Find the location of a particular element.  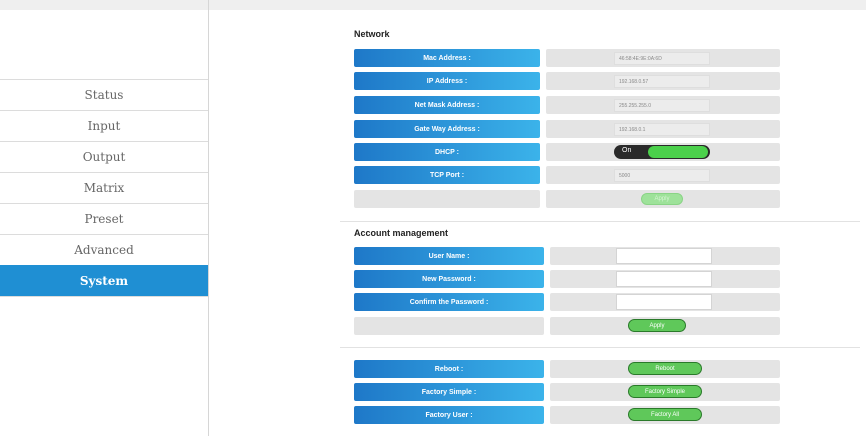

factory-simple-label: Factory Simple : is located at coordinates (449, 392).